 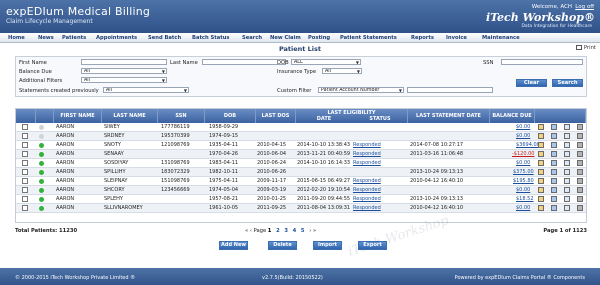 What do you see at coordinates (124, 62) in the screenshot?
I see `first-name-input` at bounding box center [124, 62].